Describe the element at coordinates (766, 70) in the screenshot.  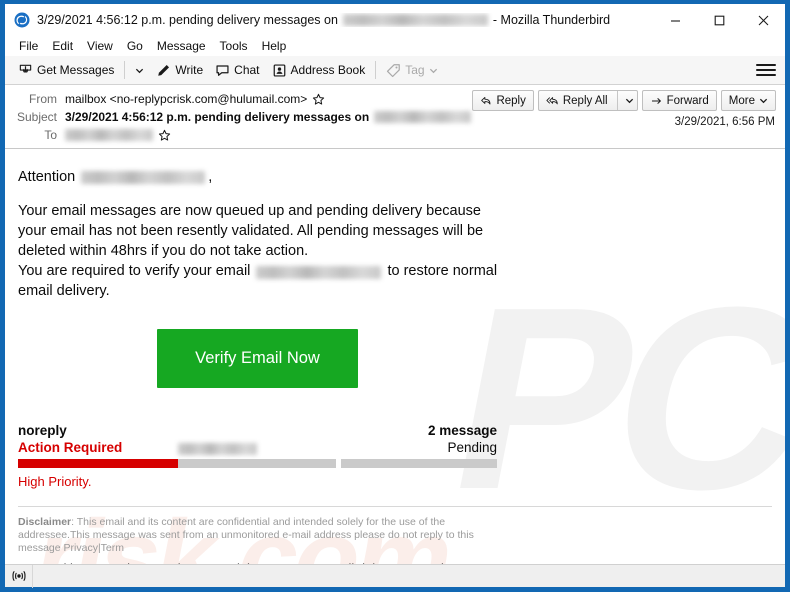
I see `hamburger-menu-icon` at that location.